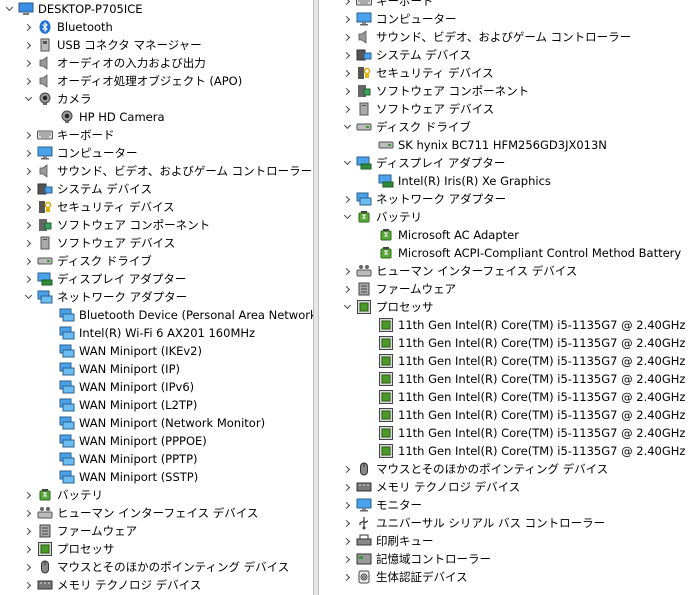 This screenshot has height=595, width=696. I want to click on device-item-wan-miniport-ikev2: WAN Miniport (IKEv2), so click(156, 351).